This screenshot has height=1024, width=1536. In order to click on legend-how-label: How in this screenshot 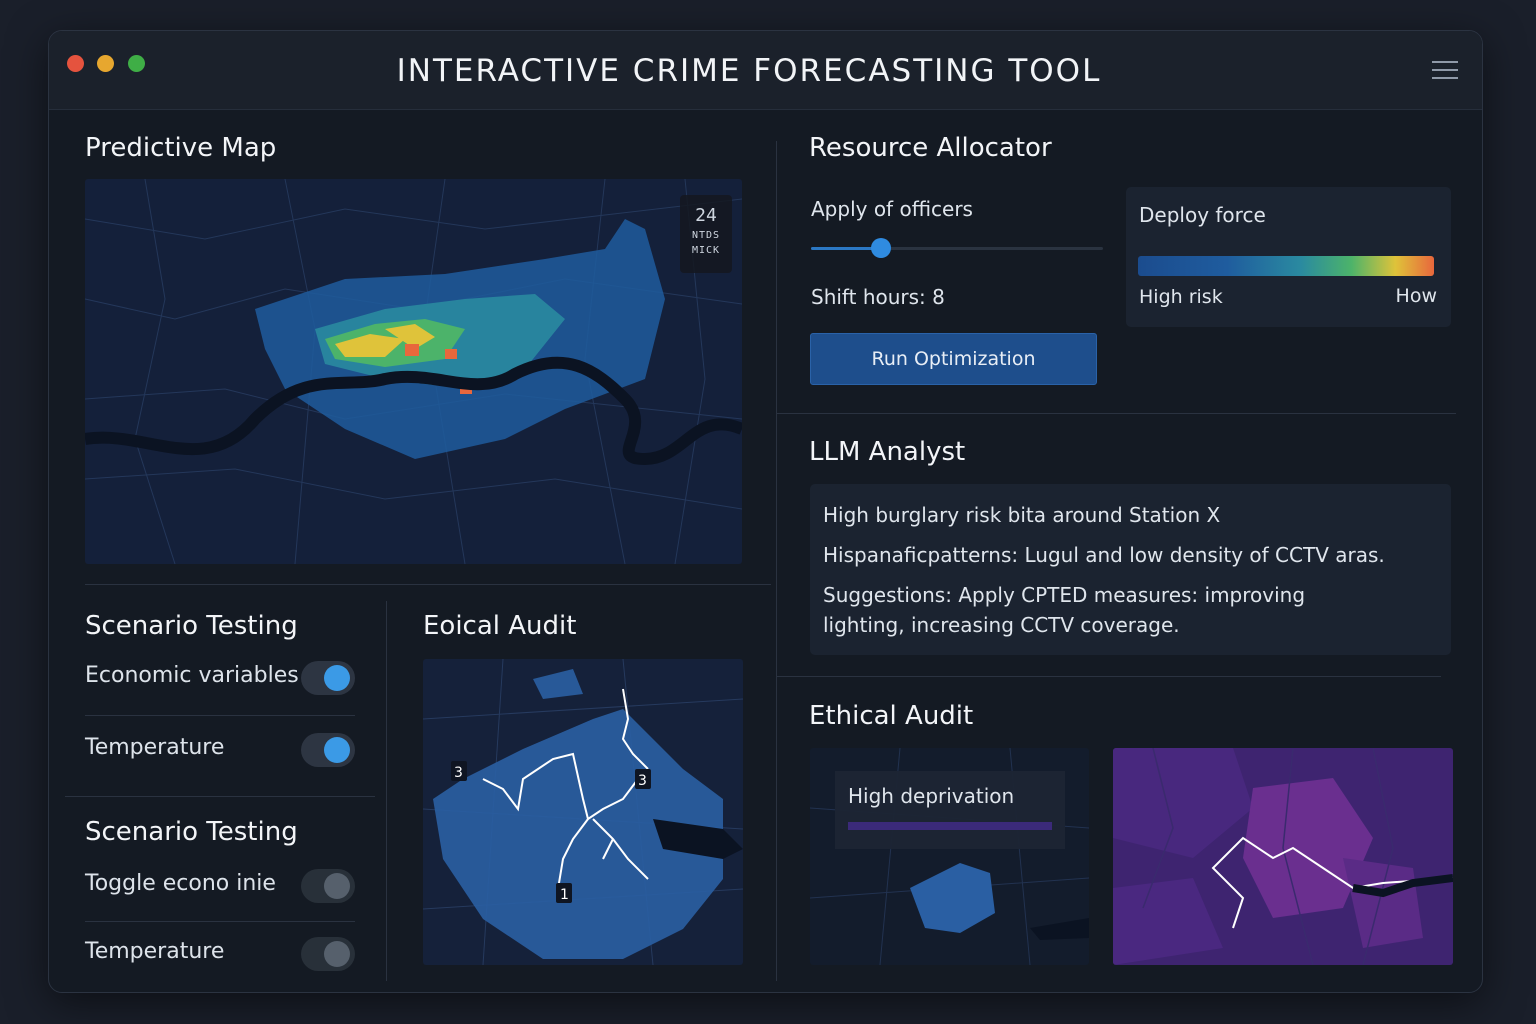, I will do `click(1416, 296)`.